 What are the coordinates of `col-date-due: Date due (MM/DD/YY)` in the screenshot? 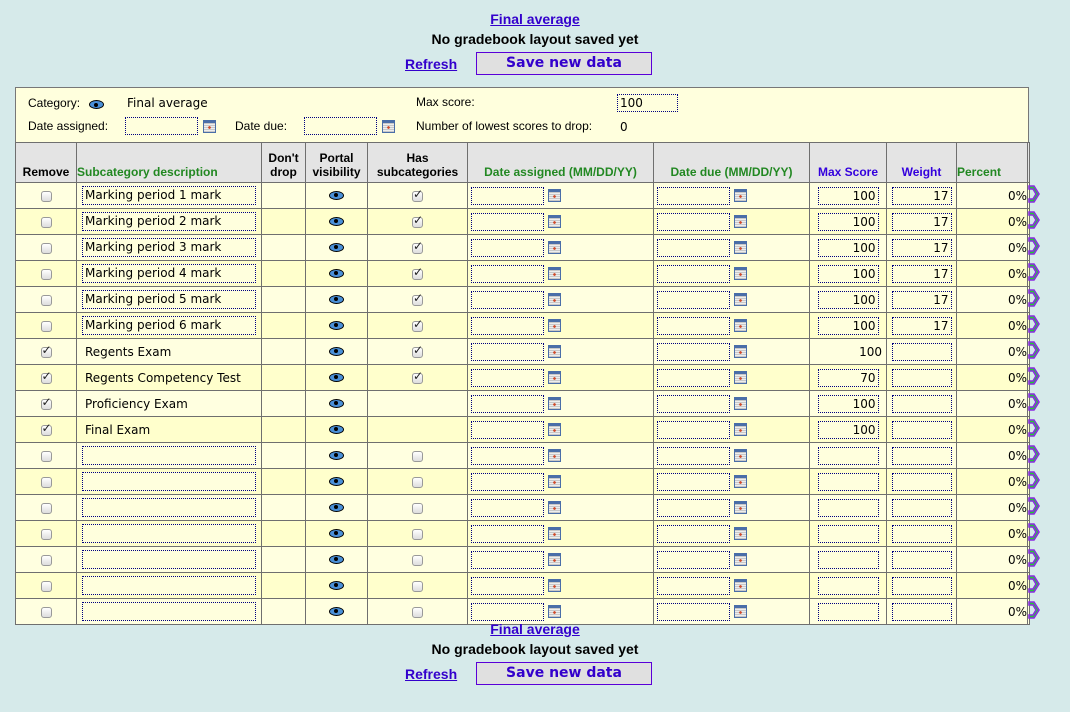 It's located at (731, 162).